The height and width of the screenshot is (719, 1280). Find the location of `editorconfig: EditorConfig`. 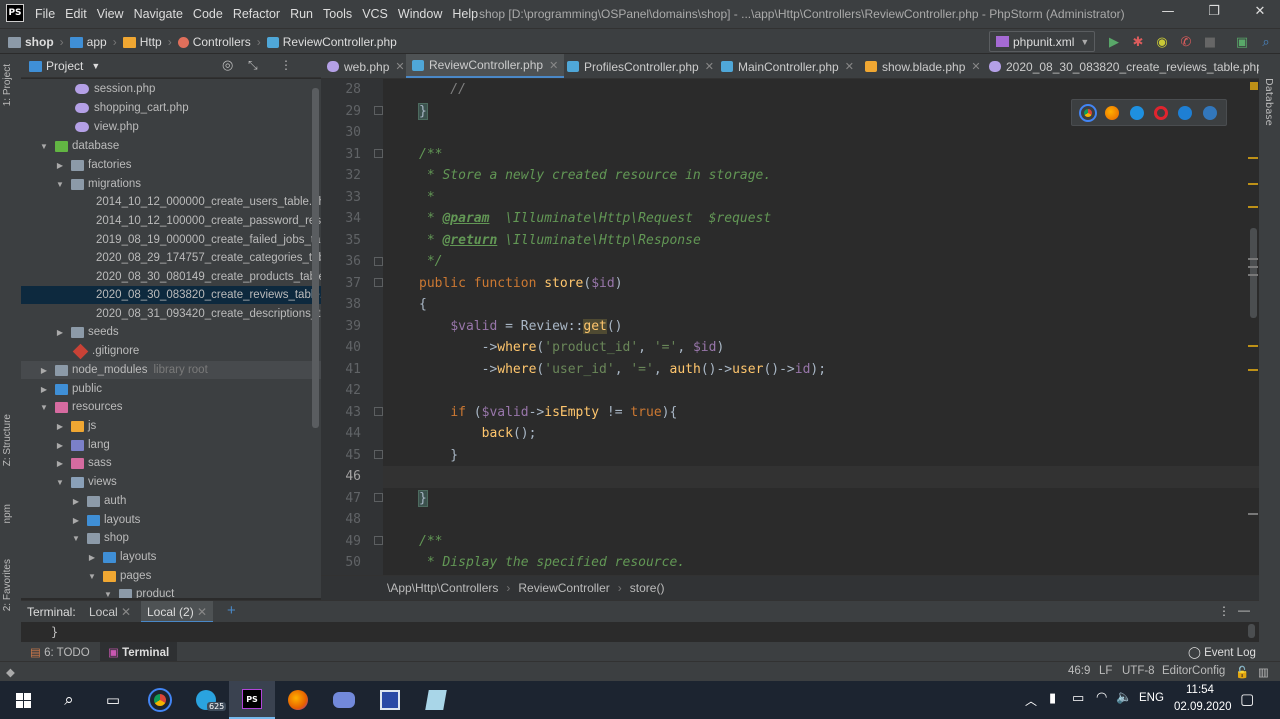

editorconfig: EditorConfig is located at coordinates (1193, 671).